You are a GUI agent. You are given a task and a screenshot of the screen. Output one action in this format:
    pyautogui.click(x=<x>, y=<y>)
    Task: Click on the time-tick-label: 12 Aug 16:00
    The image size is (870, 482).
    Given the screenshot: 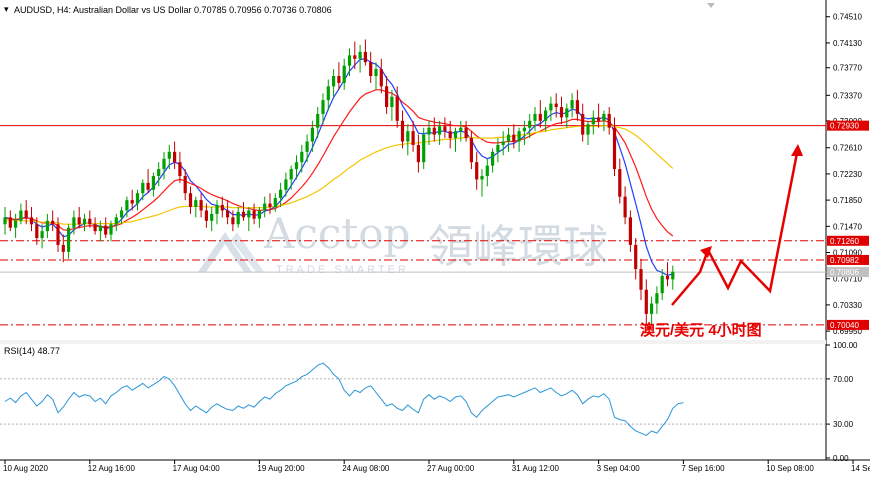 What is the action you would take?
    pyautogui.click(x=112, y=468)
    